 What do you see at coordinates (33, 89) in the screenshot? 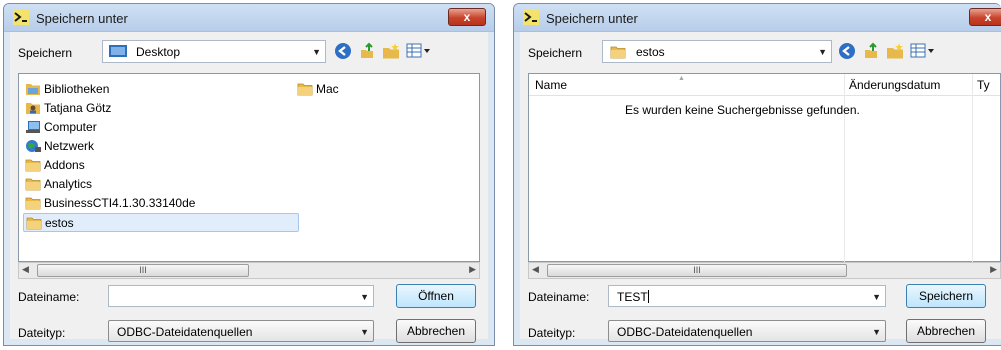
I see `libraries-icon` at bounding box center [33, 89].